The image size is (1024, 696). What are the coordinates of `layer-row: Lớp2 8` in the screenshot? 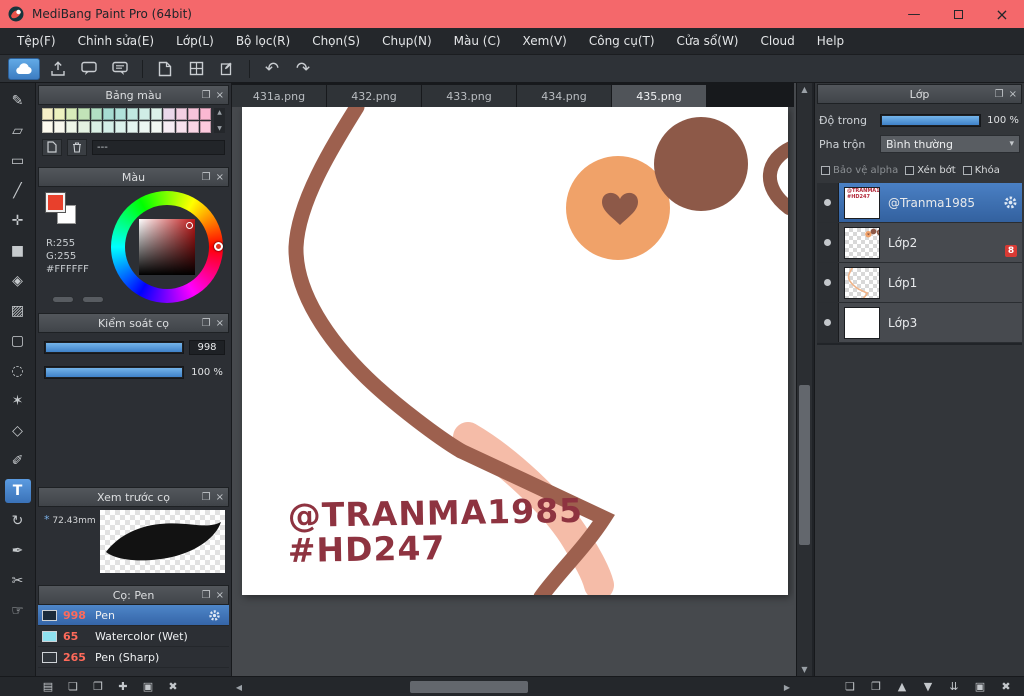 It's located at (919, 243).